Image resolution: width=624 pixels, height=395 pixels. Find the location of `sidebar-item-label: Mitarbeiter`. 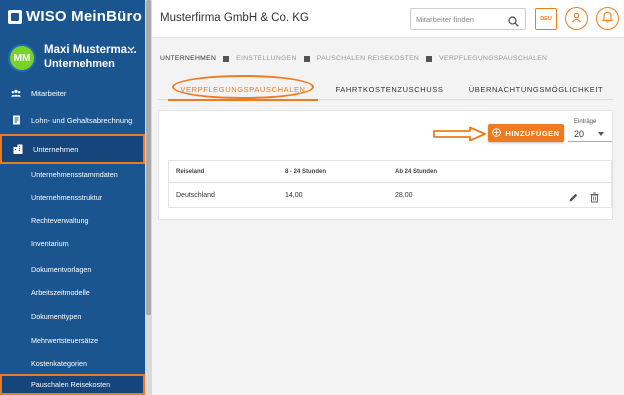

sidebar-item-label: Mitarbeiter is located at coordinates (49, 93).